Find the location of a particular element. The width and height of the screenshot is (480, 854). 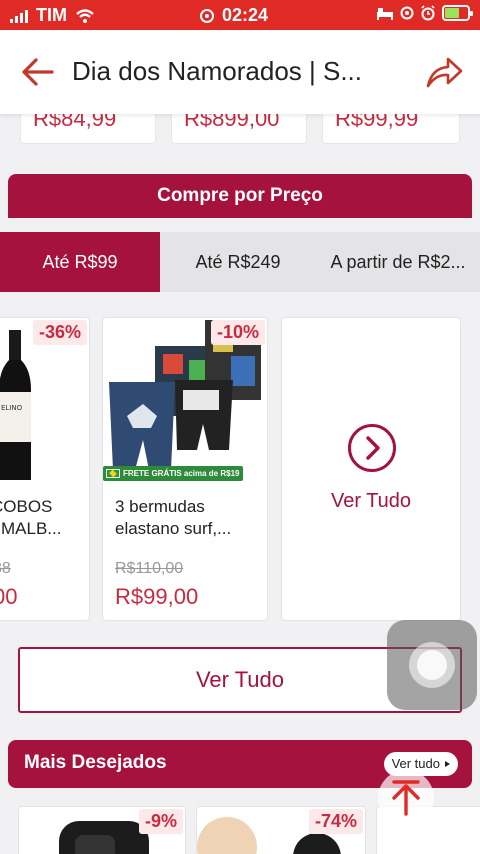

lock-rotation-icon is located at coordinates (207, 15).